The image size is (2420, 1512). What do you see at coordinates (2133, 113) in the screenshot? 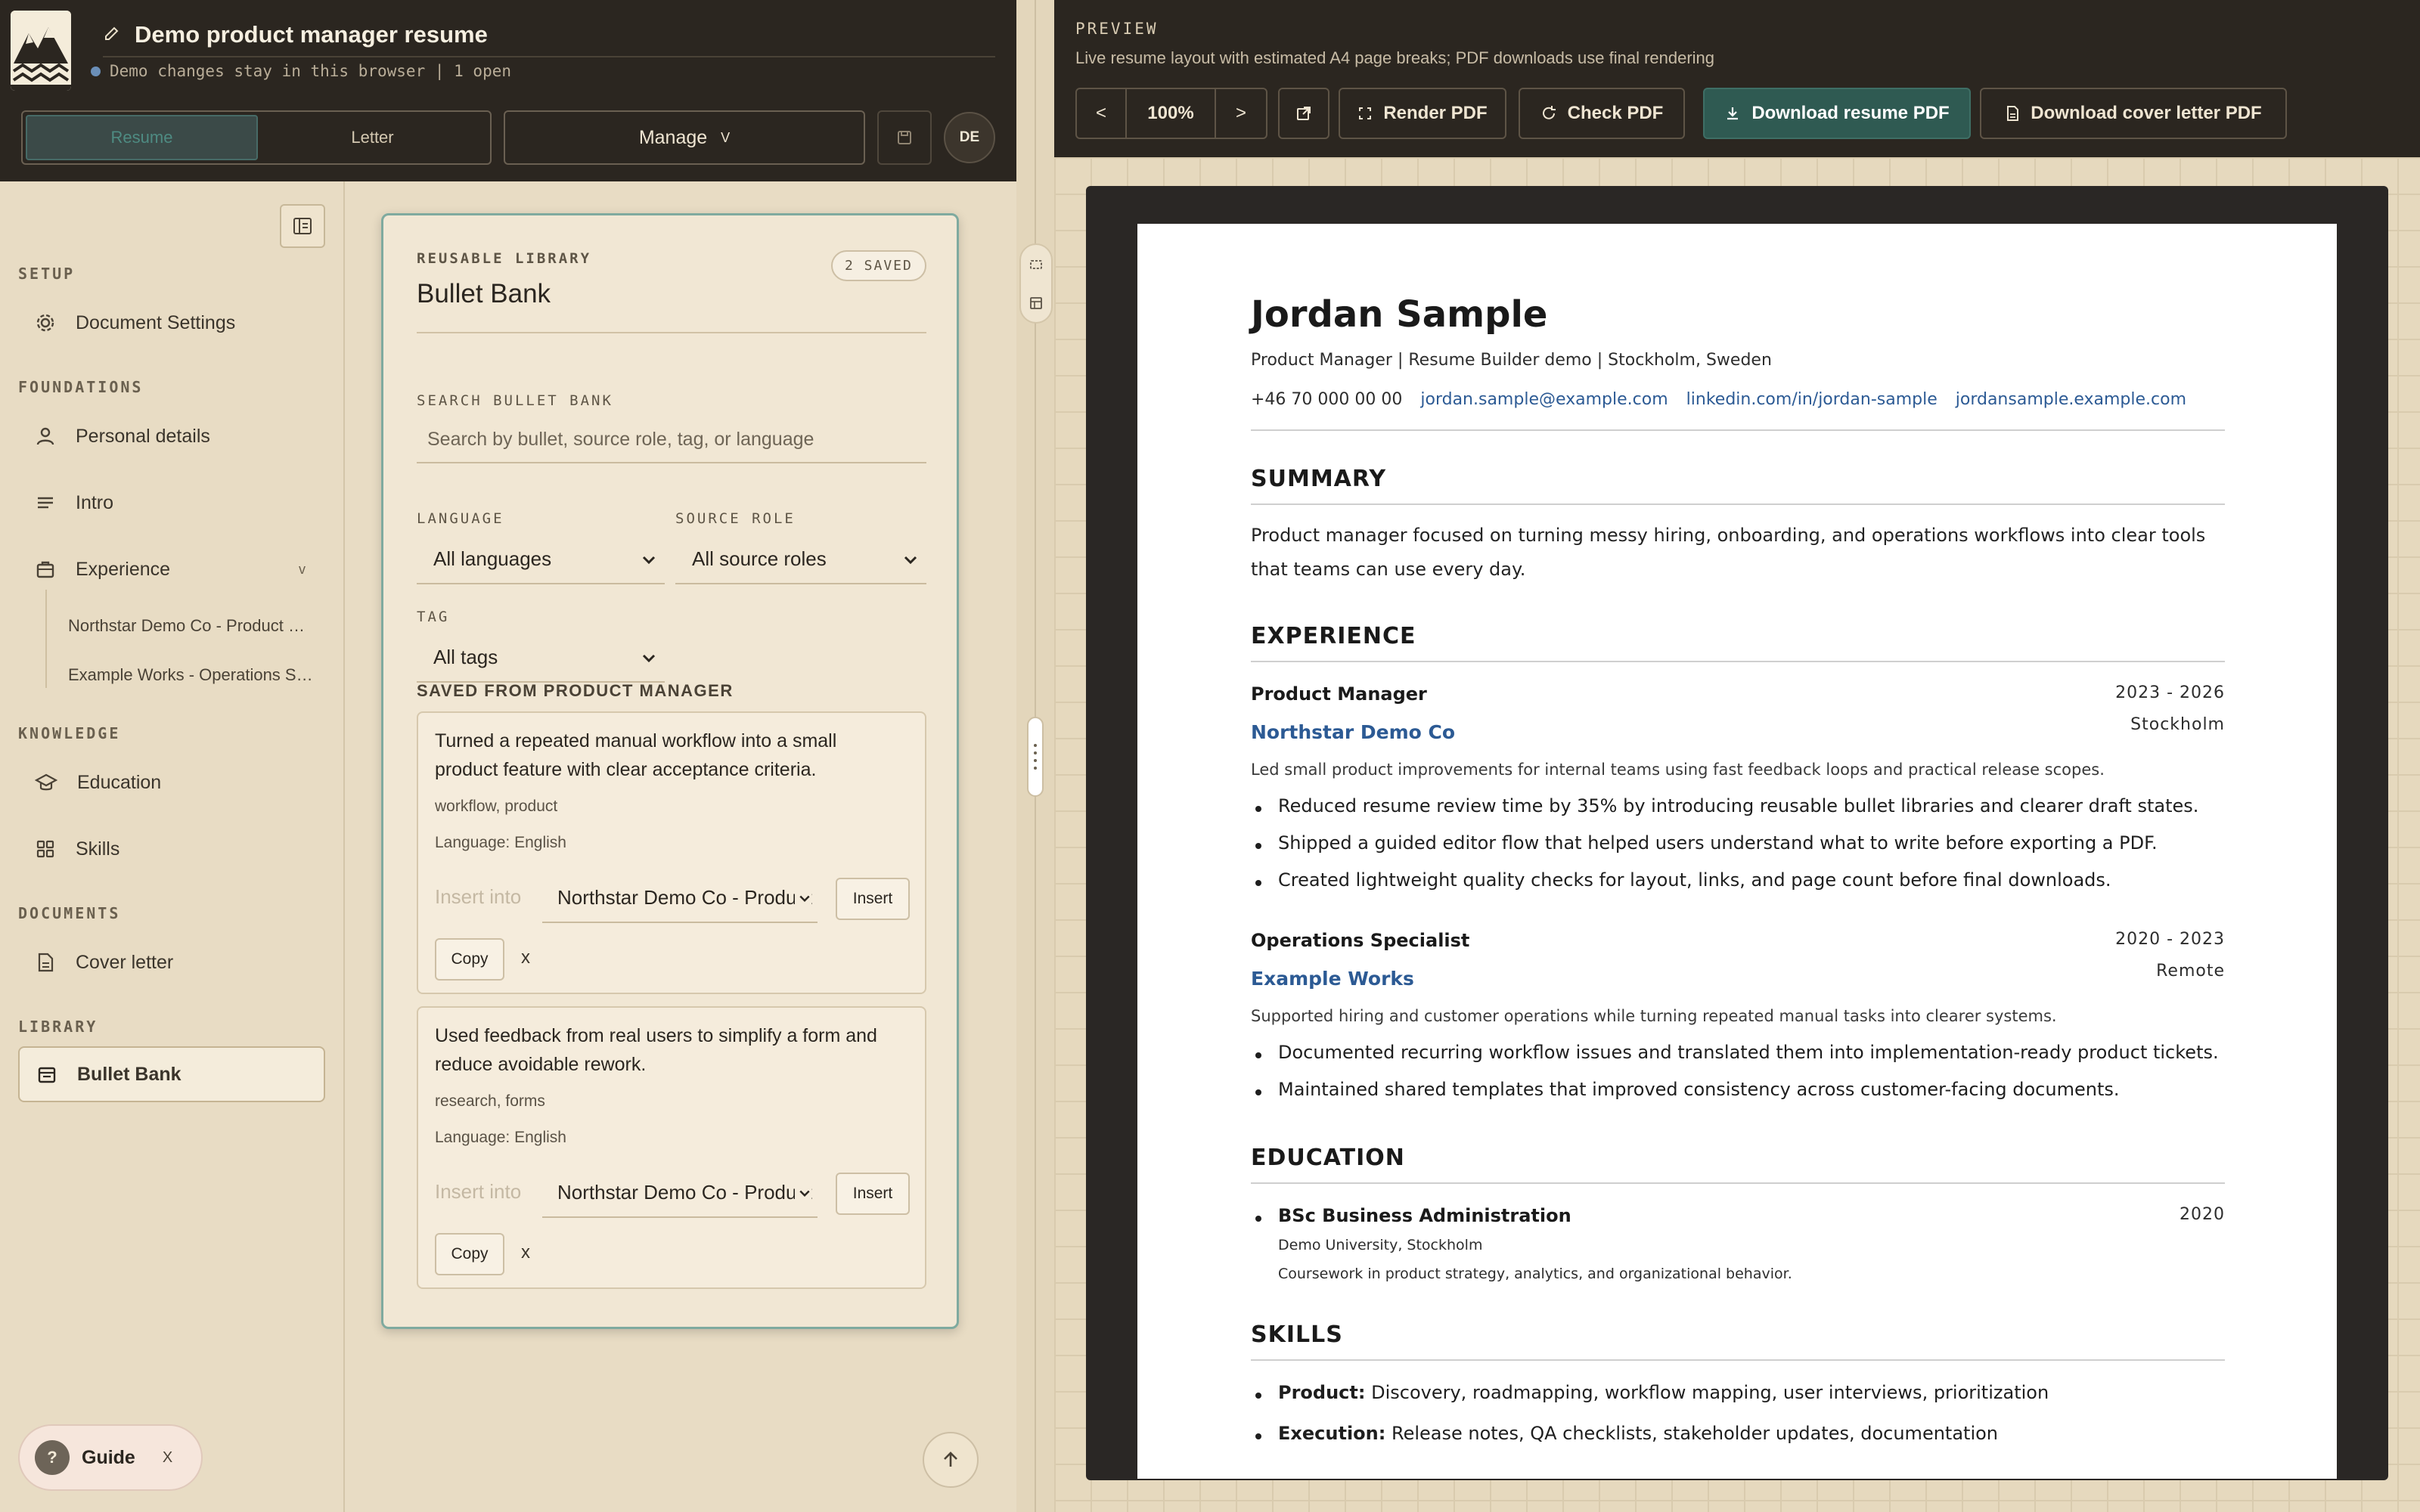
I see `download-cover-letter-button: Download cover letter PDF` at bounding box center [2133, 113].